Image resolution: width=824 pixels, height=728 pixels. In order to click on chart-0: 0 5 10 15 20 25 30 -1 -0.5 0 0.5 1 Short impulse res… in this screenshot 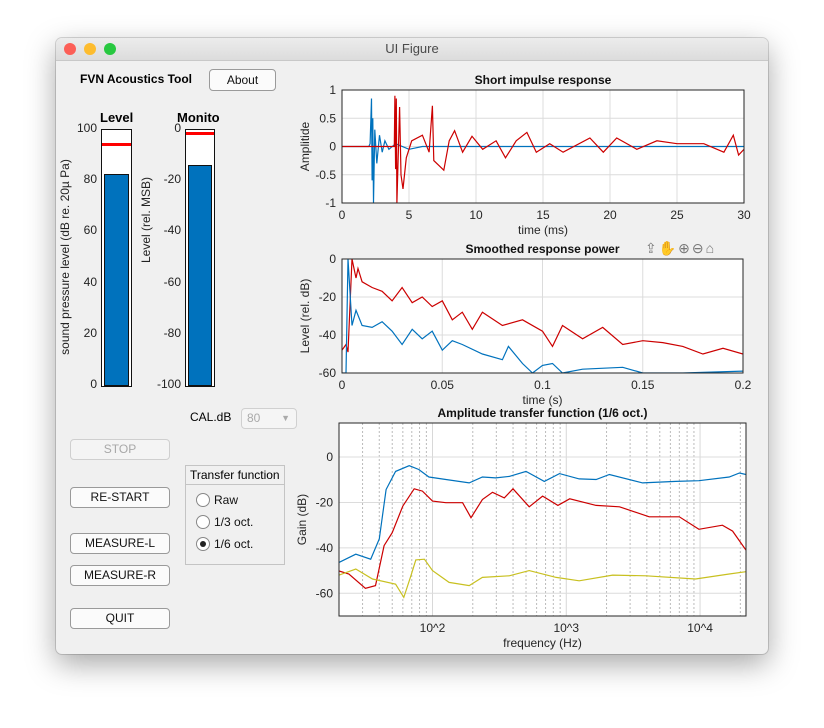, I will do `click(524, 155)`.